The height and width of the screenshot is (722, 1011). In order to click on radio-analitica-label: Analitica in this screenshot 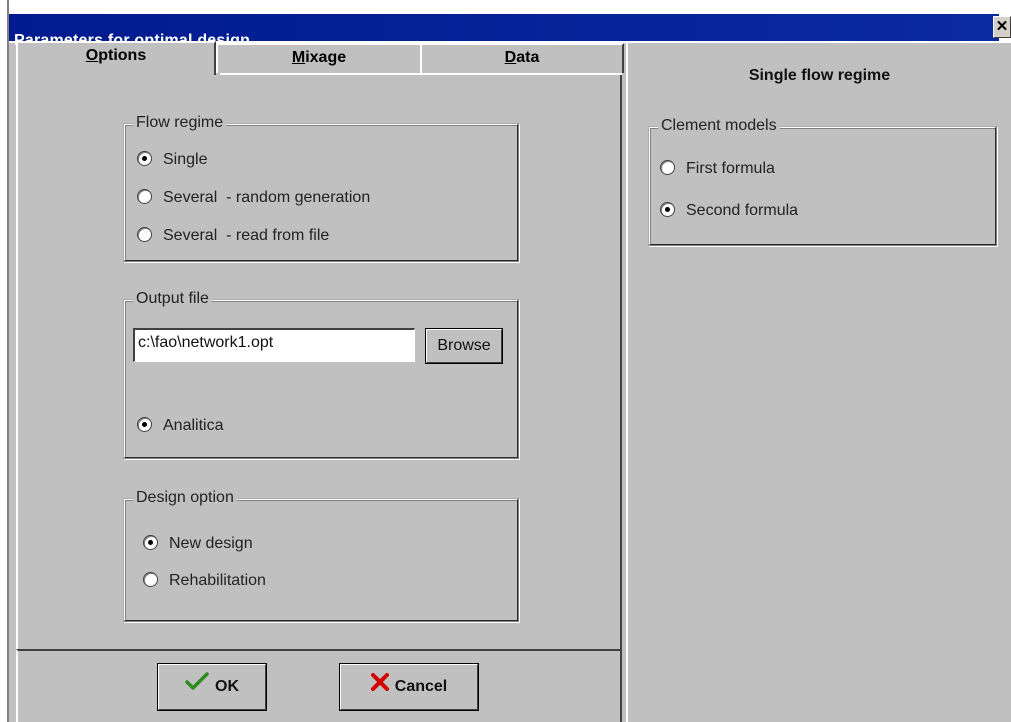, I will do `click(193, 425)`.